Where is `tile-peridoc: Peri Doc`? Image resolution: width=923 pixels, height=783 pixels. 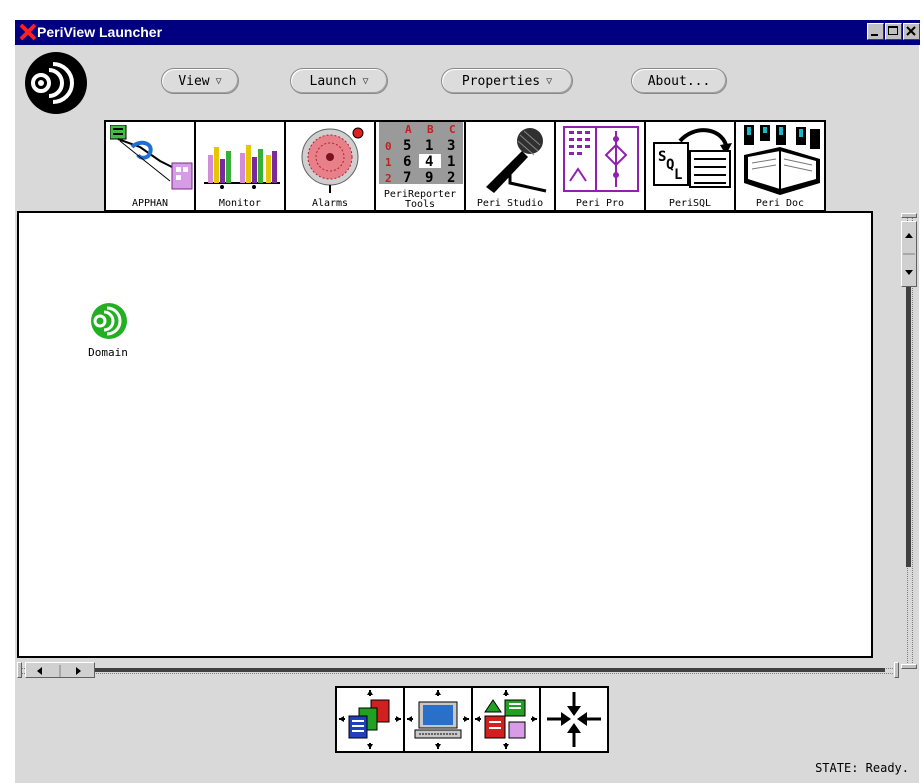 tile-peridoc: Peri Doc is located at coordinates (780, 166).